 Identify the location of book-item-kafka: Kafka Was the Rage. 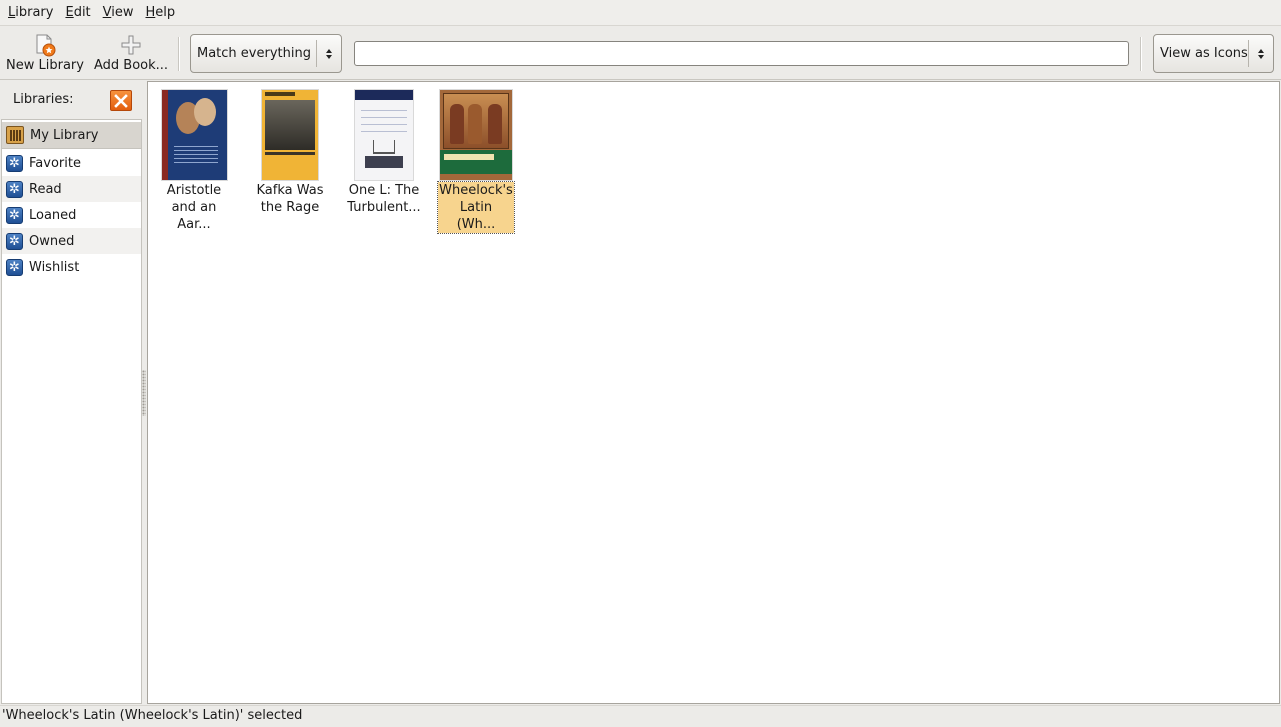
(290, 153).